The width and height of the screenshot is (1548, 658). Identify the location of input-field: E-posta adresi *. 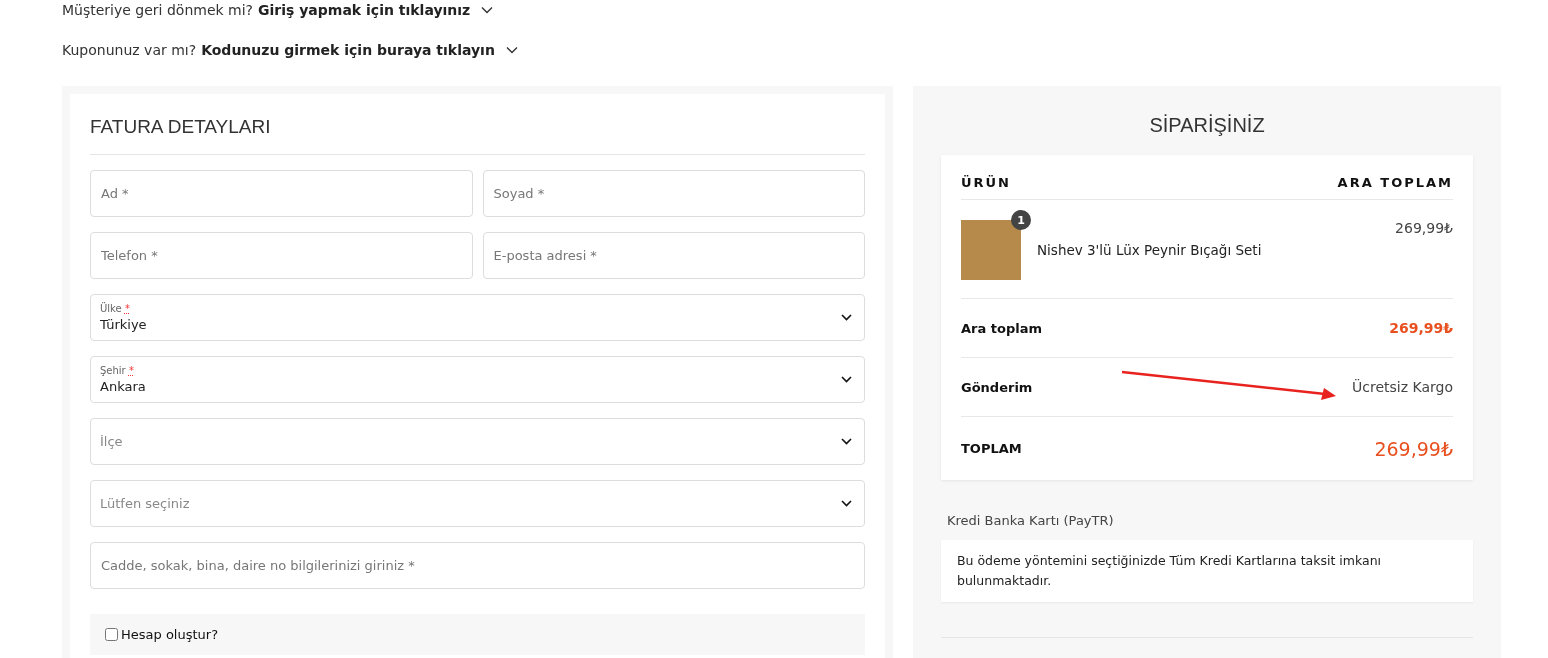
(673, 255).